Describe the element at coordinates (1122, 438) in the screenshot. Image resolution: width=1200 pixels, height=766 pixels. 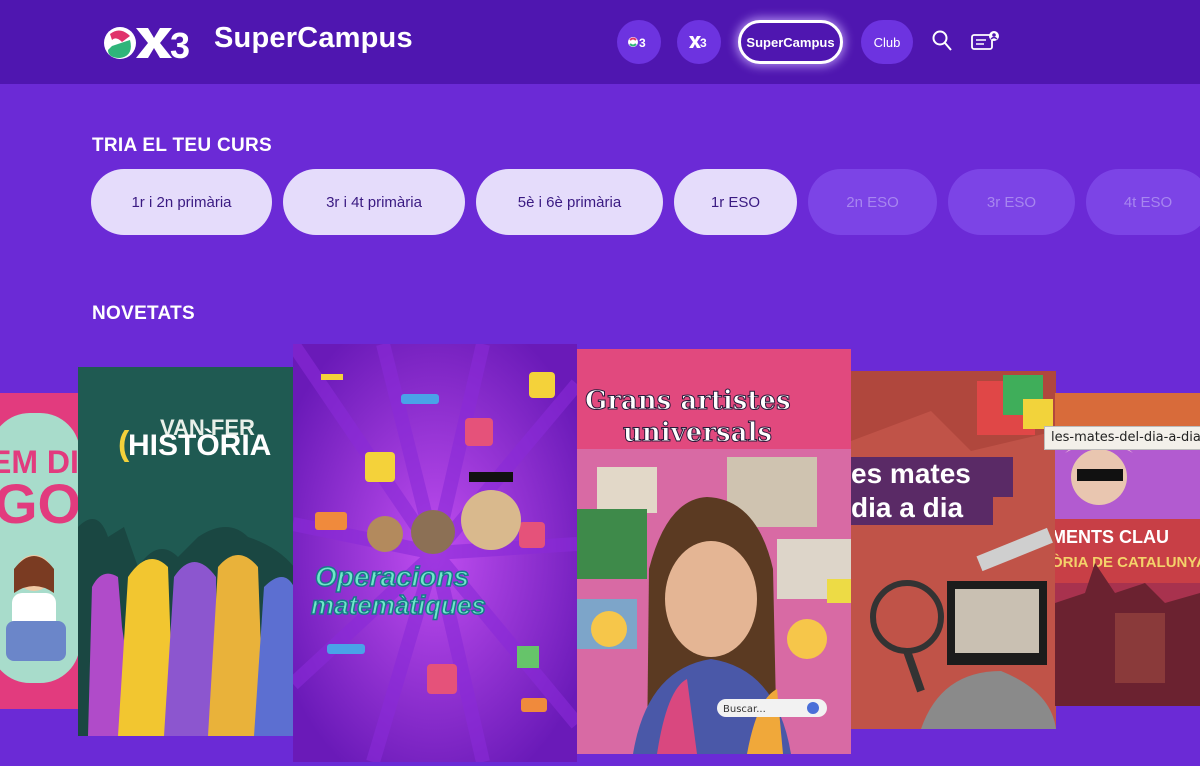
I see `card-tooltip: les-mates-del-dia-a-dia` at that location.